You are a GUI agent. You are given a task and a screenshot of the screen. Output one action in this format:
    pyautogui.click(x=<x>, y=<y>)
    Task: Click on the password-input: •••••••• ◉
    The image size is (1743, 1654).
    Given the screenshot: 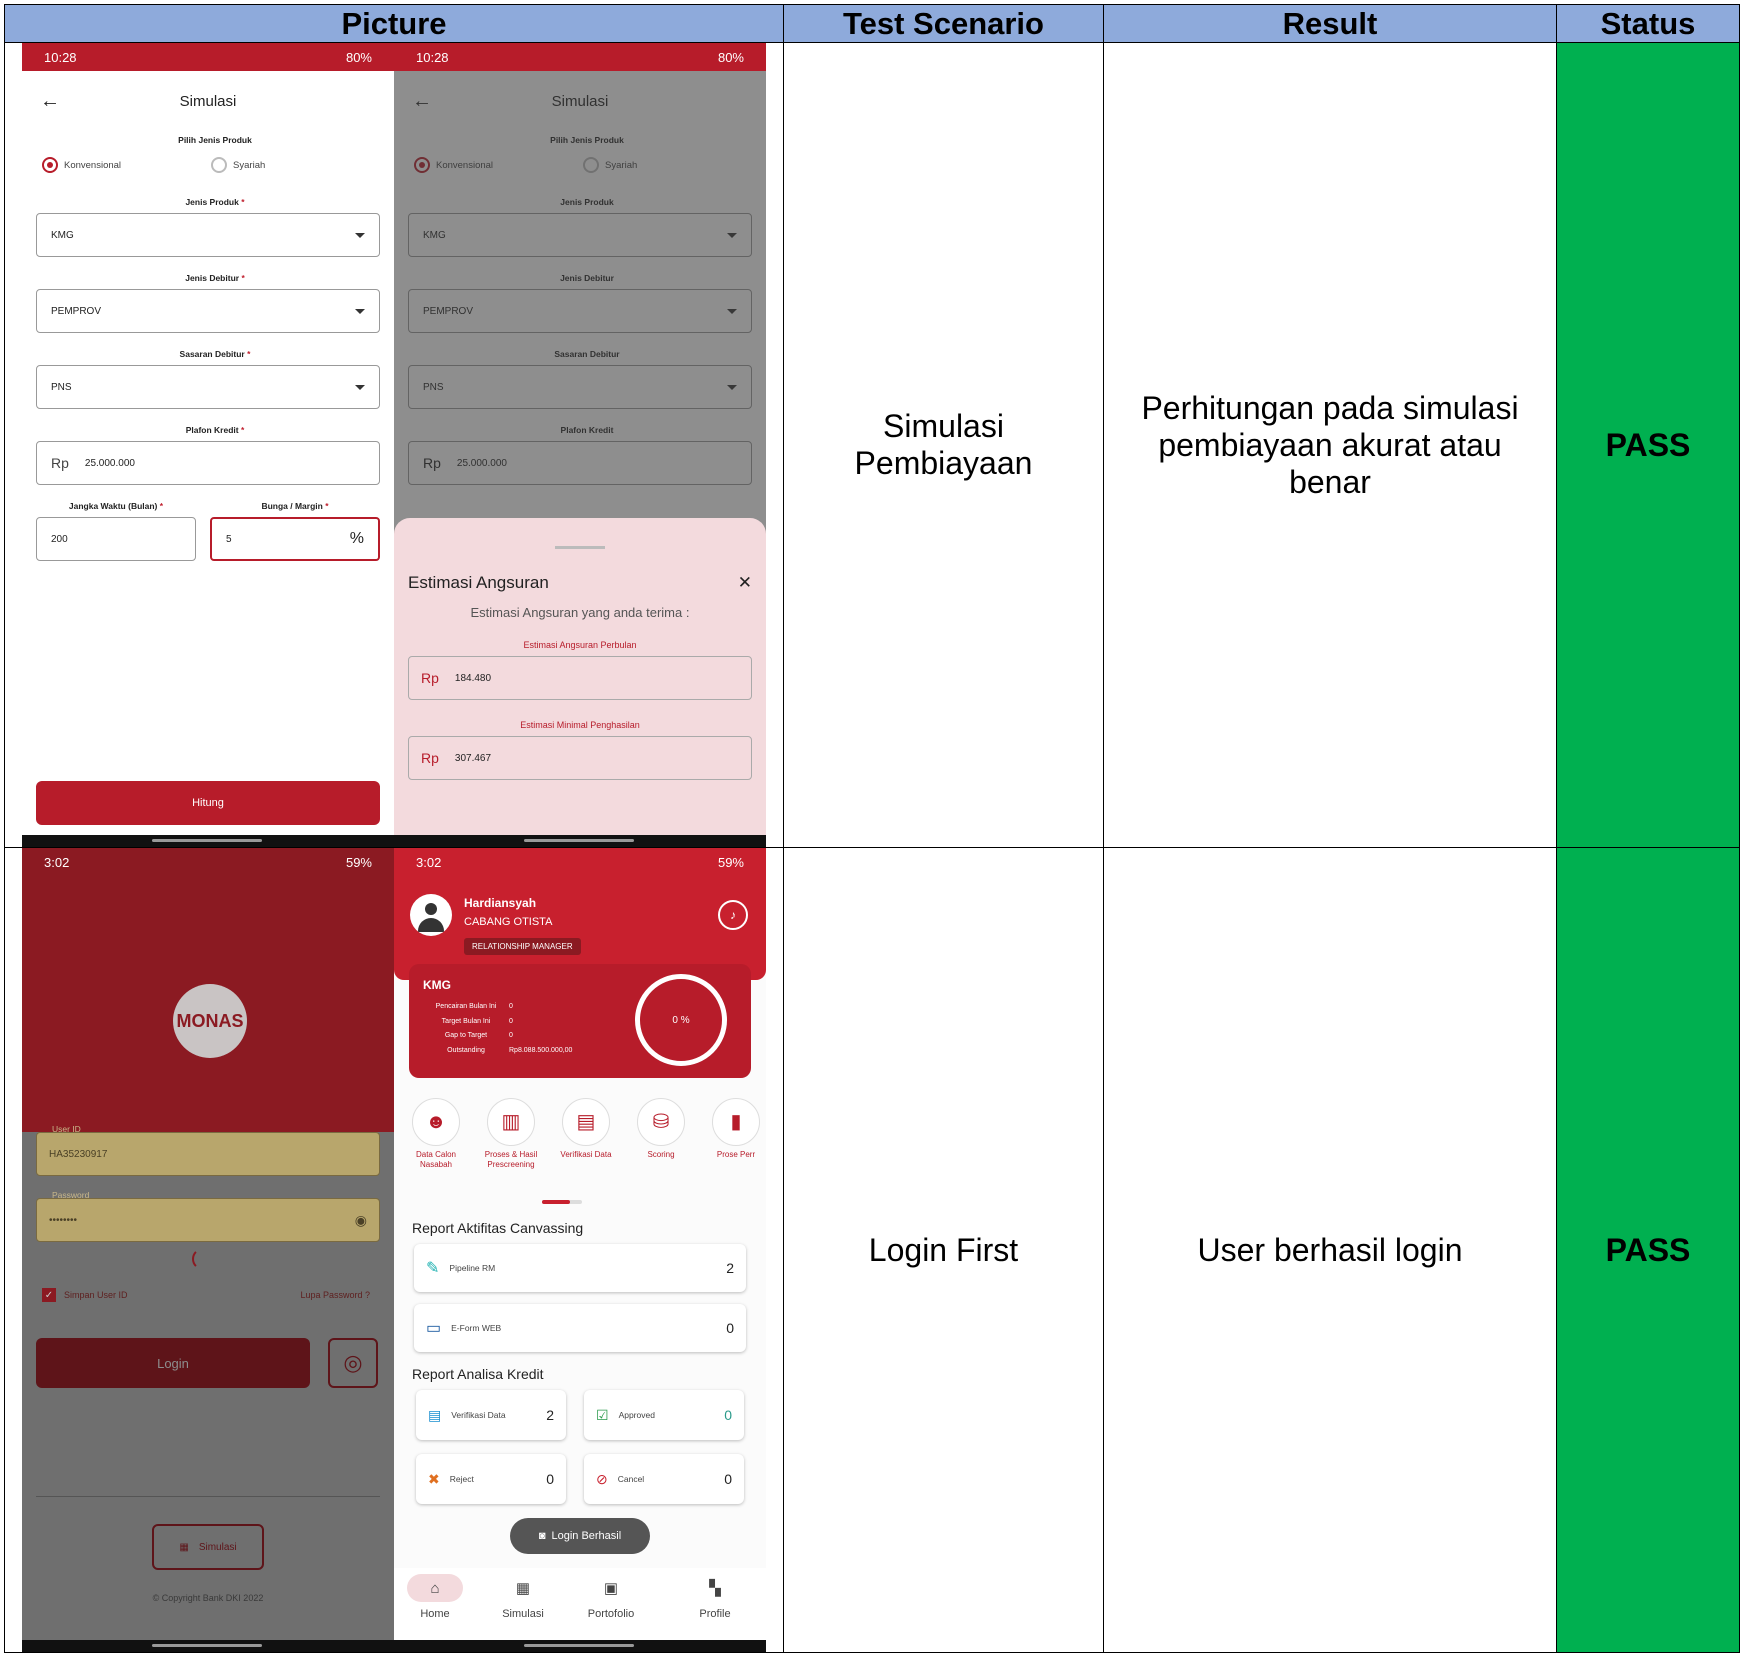 What is the action you would take?
    pyautogui.click(x=208, y=1220)
    